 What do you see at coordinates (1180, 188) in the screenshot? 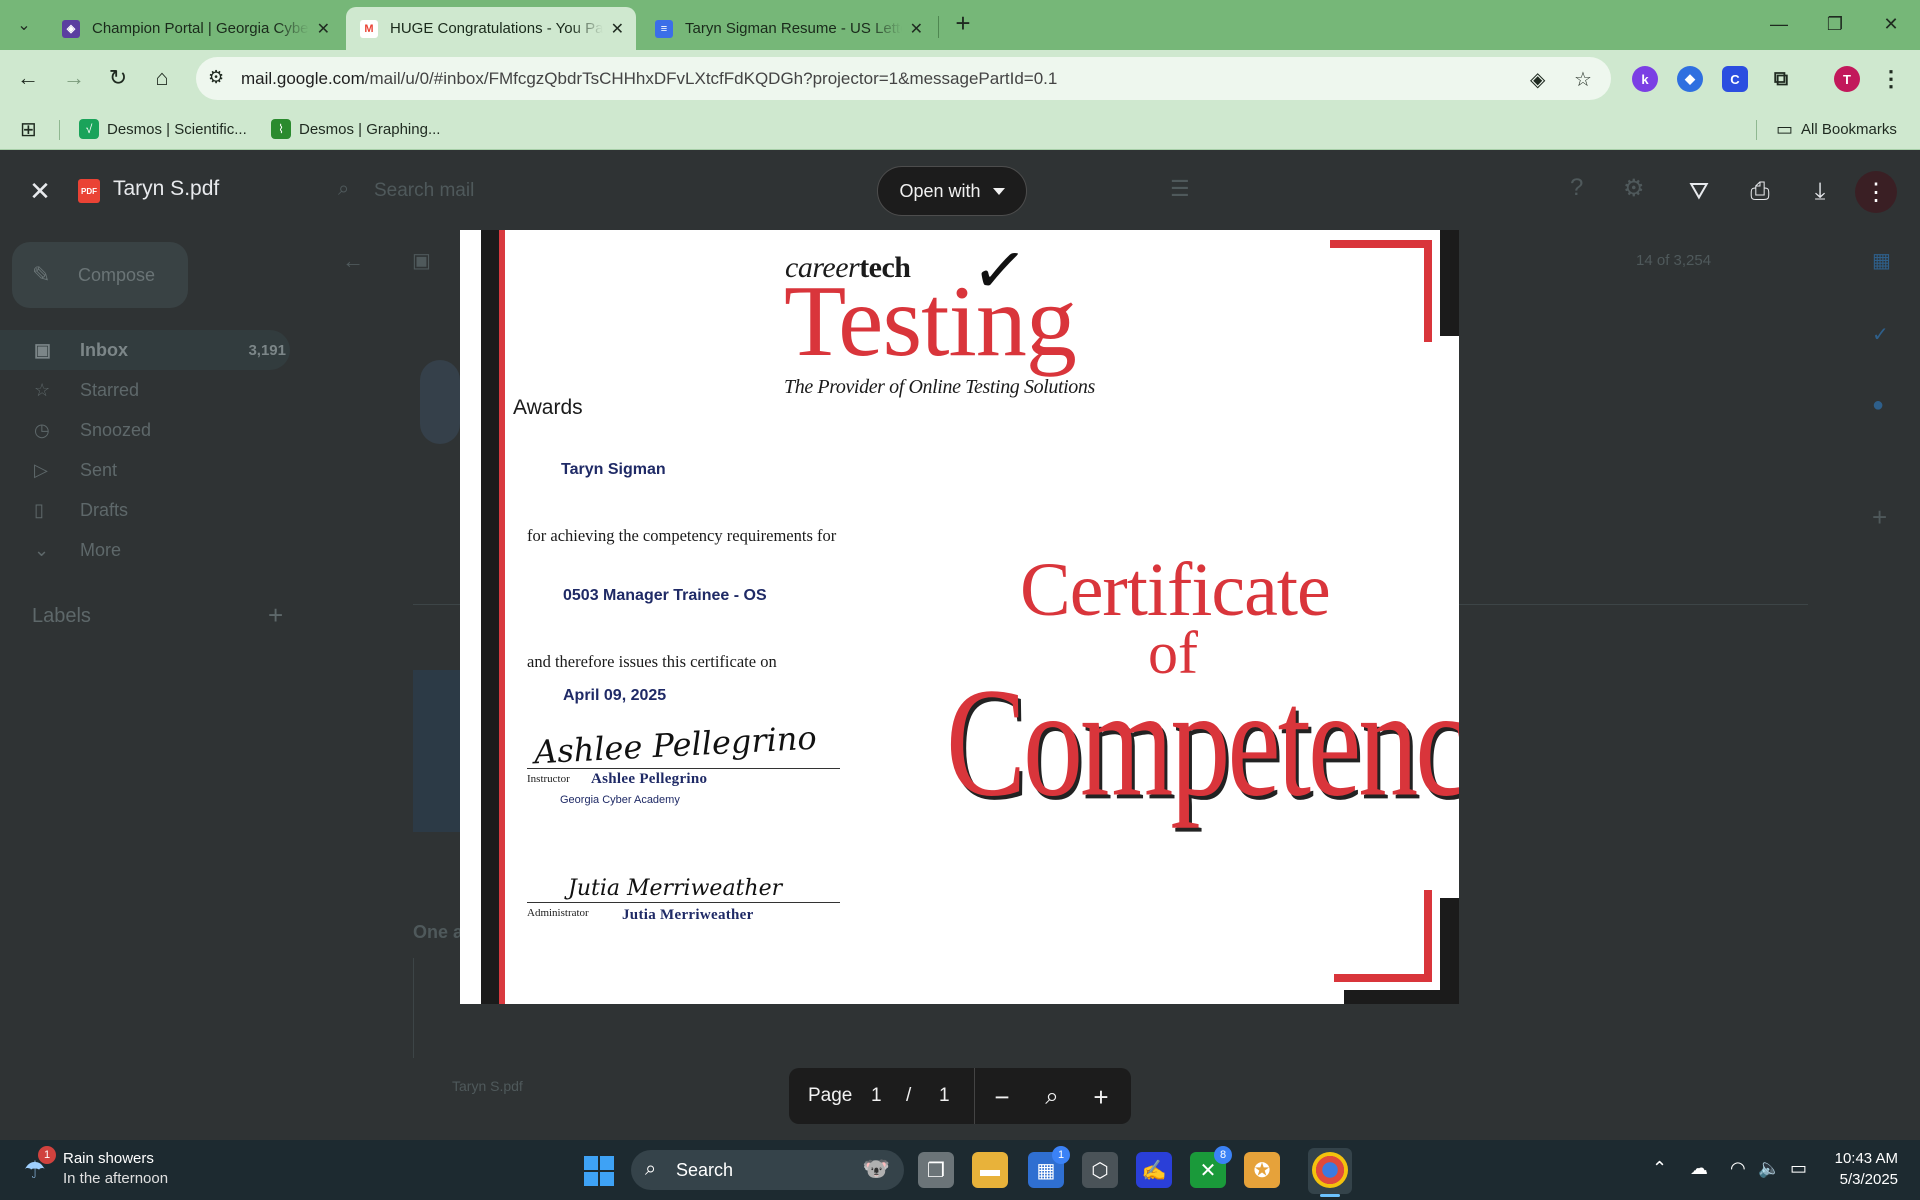
I see `filter-icon: ☰` at bounding box center [1180, 188].